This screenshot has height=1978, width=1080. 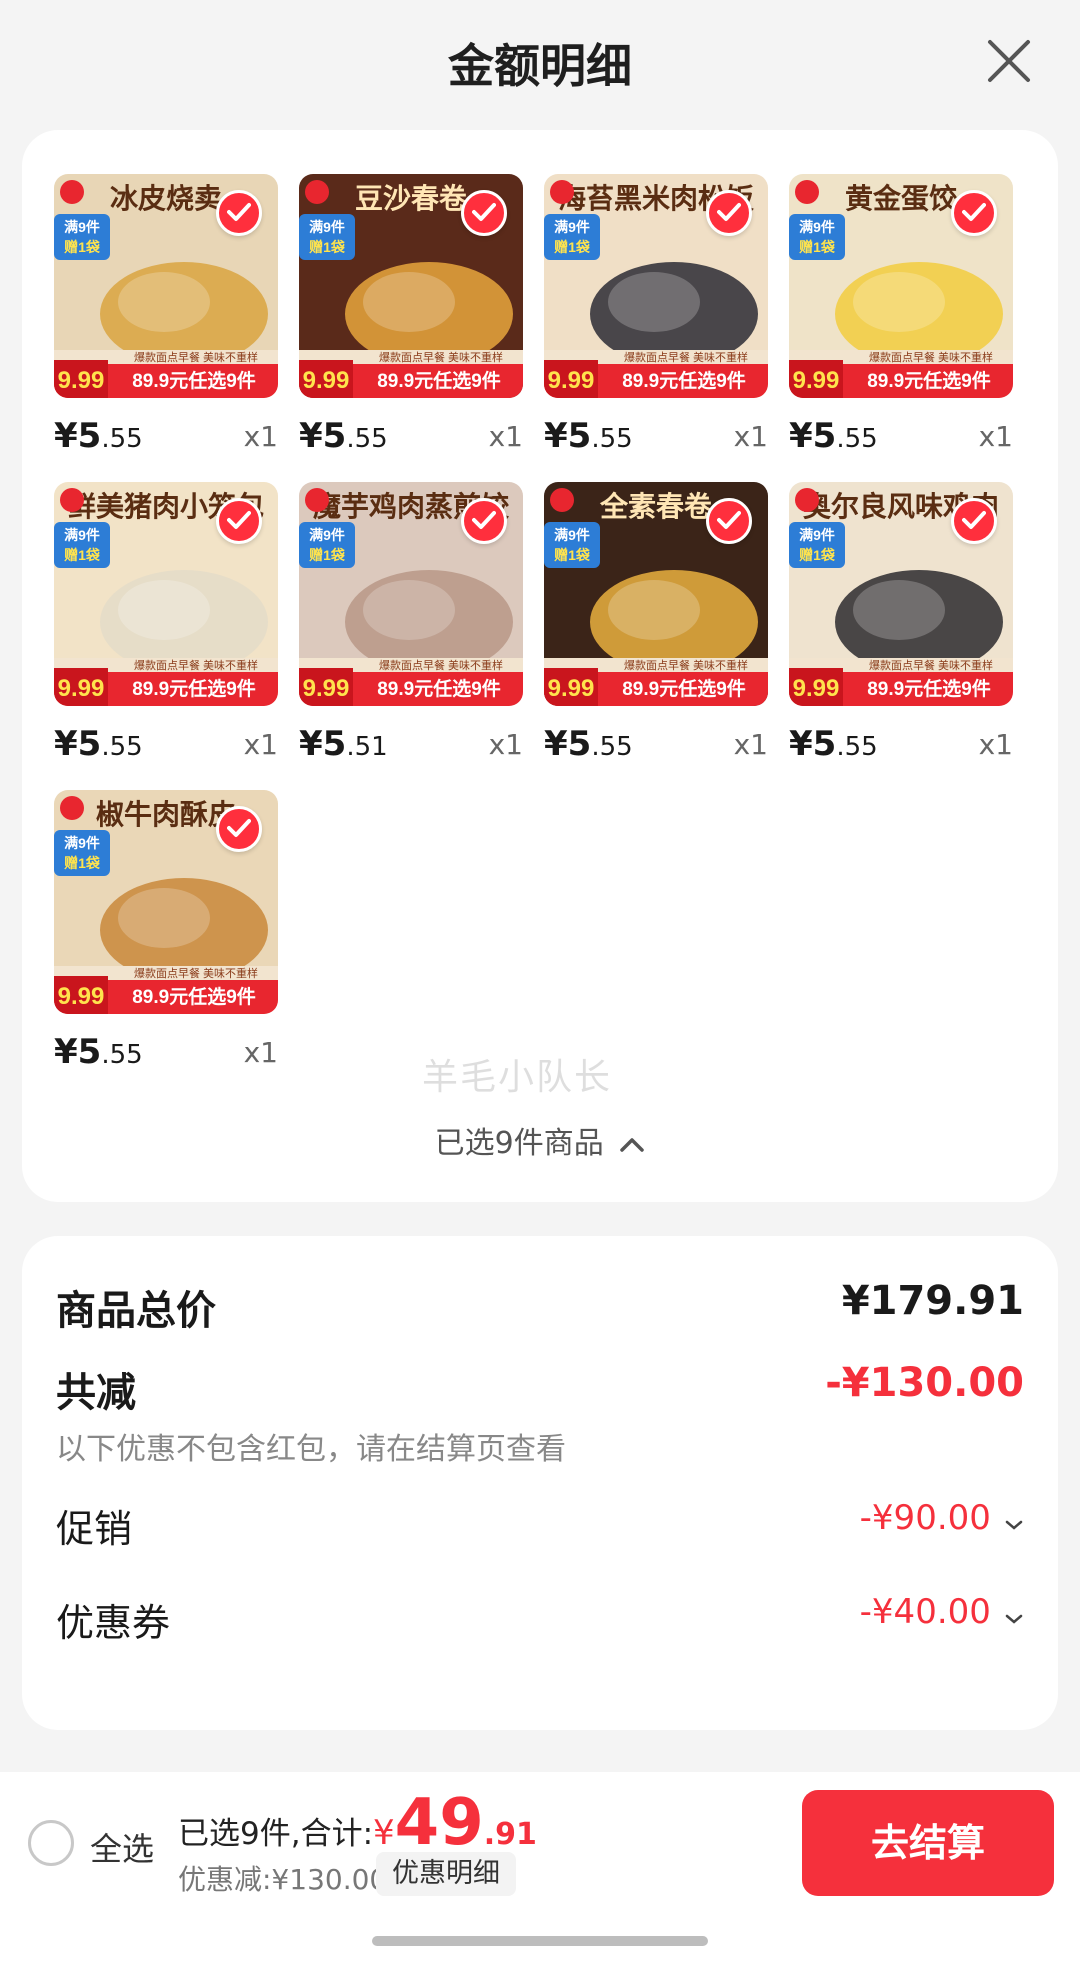 I want to click on currency-symbol: ¥, so click(x=384, y=1833).